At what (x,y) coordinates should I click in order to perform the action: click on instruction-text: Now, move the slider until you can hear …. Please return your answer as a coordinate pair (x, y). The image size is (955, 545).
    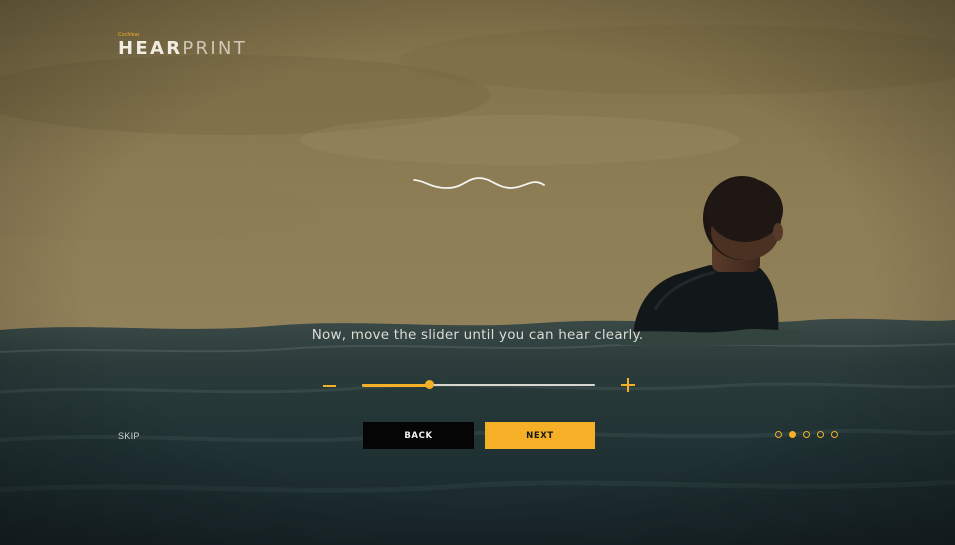
    Looking at the image, I should click on (477, 335).